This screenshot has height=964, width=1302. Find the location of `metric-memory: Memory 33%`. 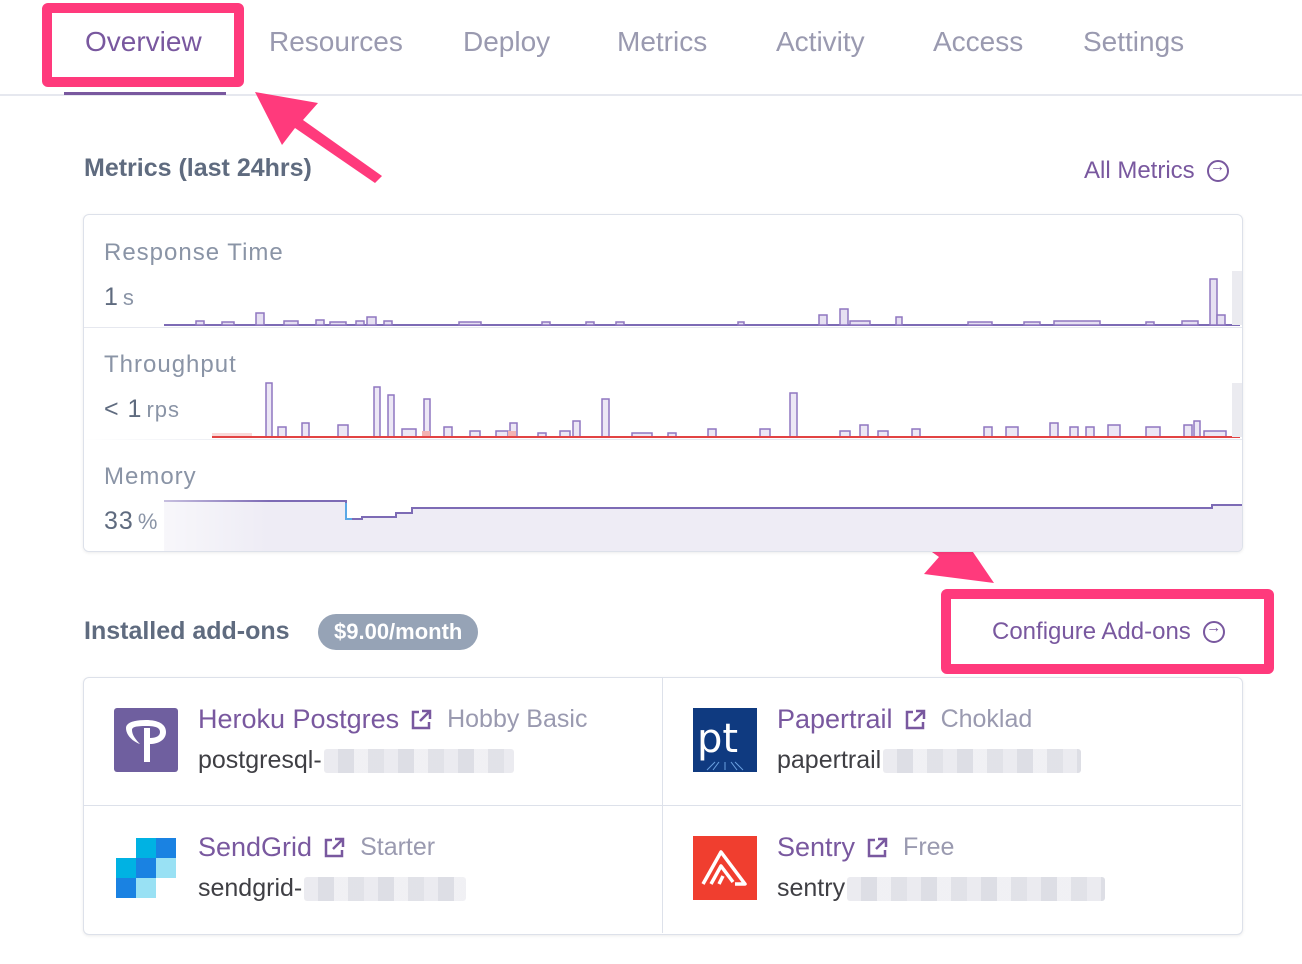

metric-memory: Memory 33% is located at coordinates (663, 495).